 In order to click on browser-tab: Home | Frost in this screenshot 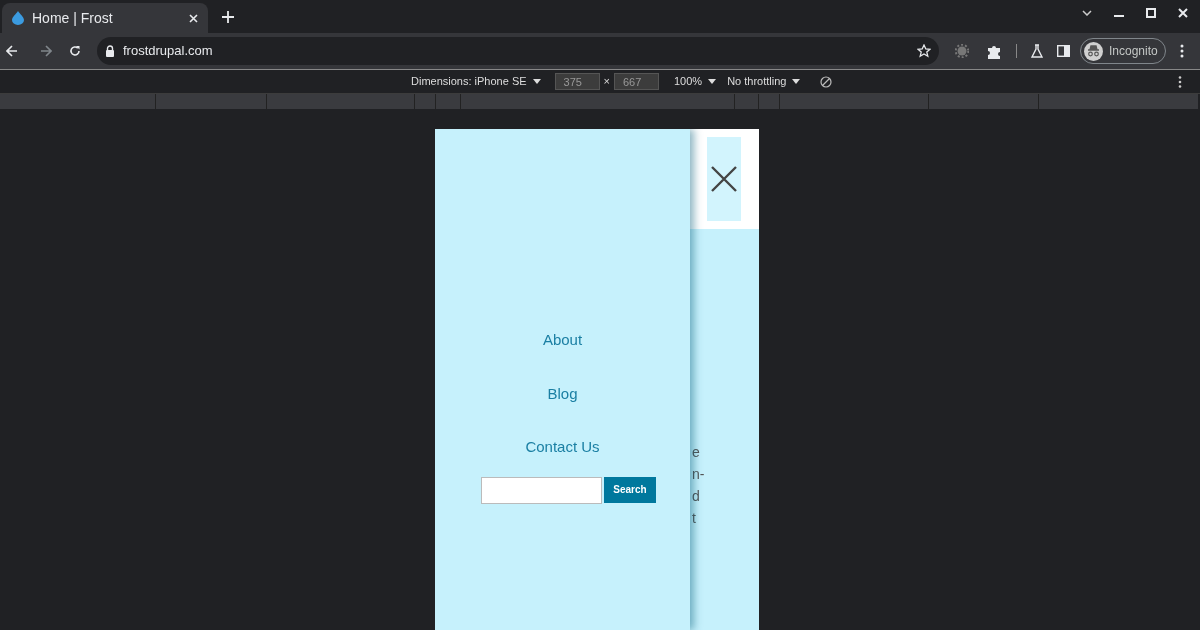, I will do `click(105, 18)`.